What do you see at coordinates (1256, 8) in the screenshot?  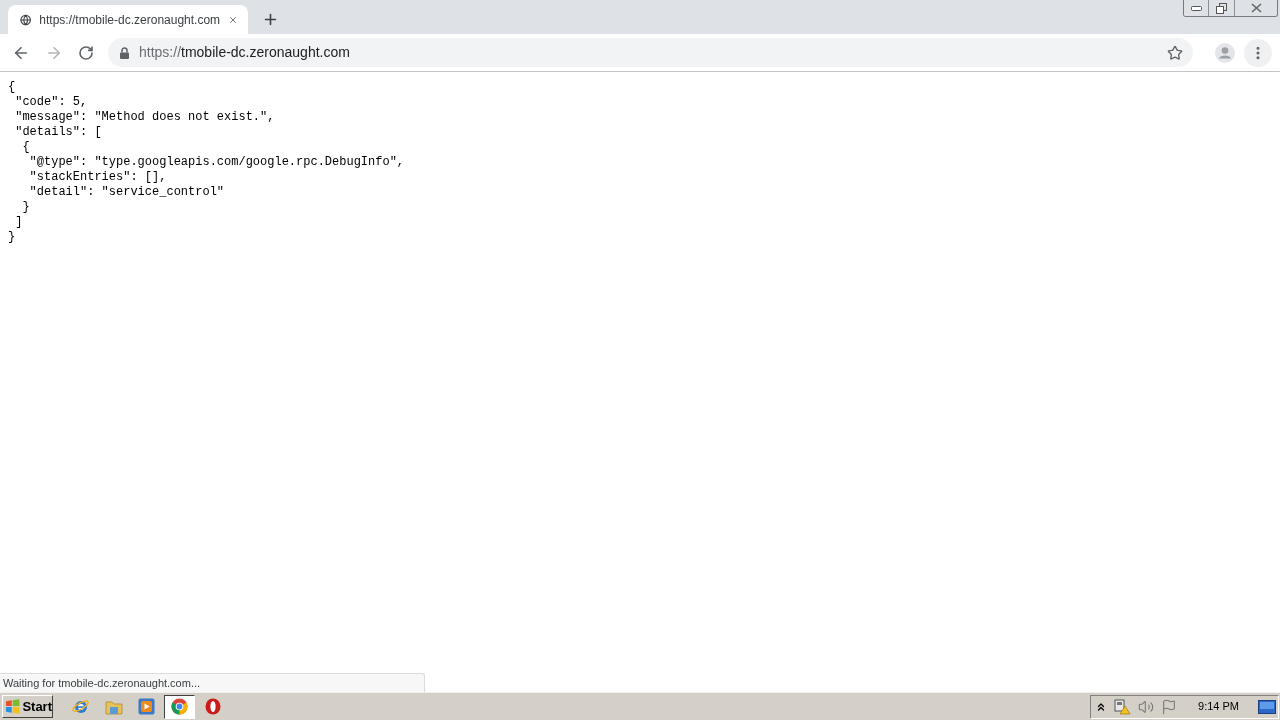 I see `close-icon` at bounding box center [1256, 8].